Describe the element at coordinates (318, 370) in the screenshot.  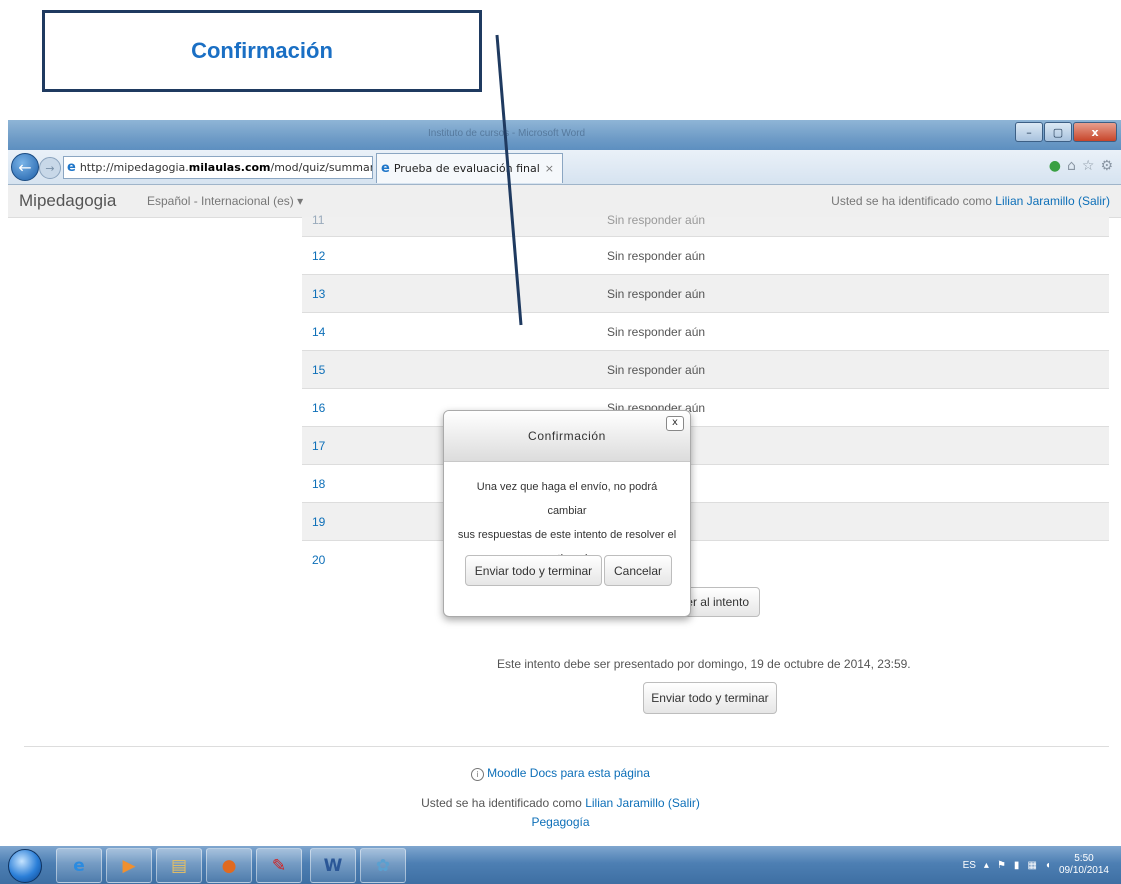
I see `question-number: 15` at that location.